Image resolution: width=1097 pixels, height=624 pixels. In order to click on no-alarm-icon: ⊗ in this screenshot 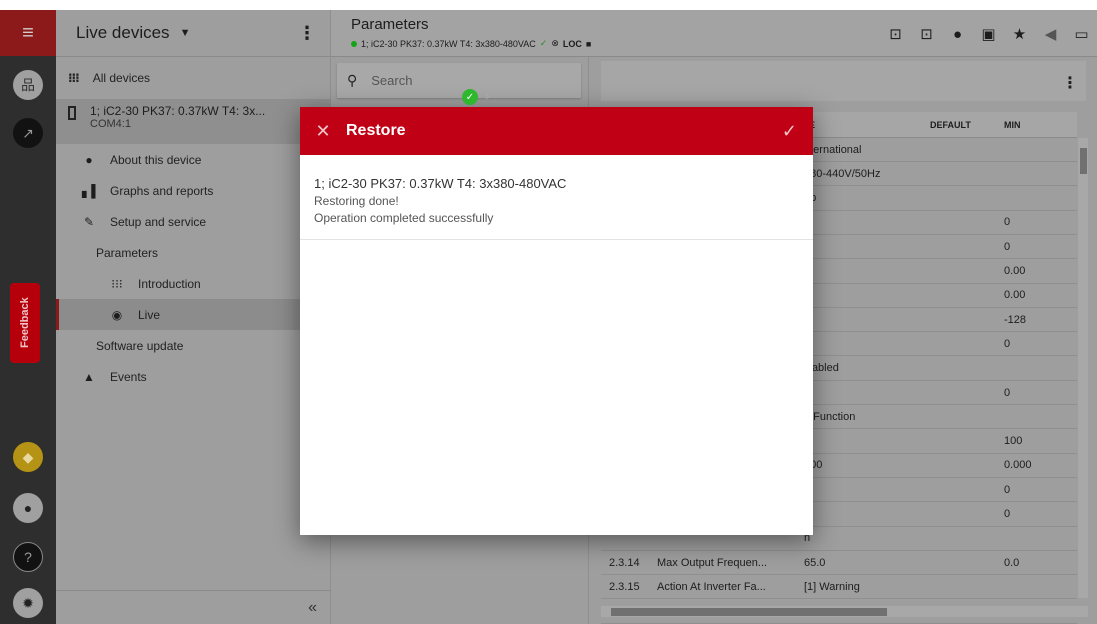, I will do `click(555, 43)`.